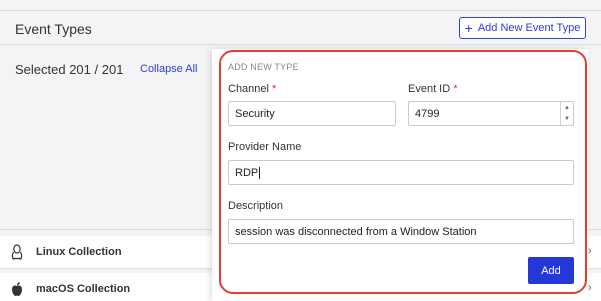 The image size is (601, 301). I want to click on event-id-label-text: Event ID, so click(429, 89).